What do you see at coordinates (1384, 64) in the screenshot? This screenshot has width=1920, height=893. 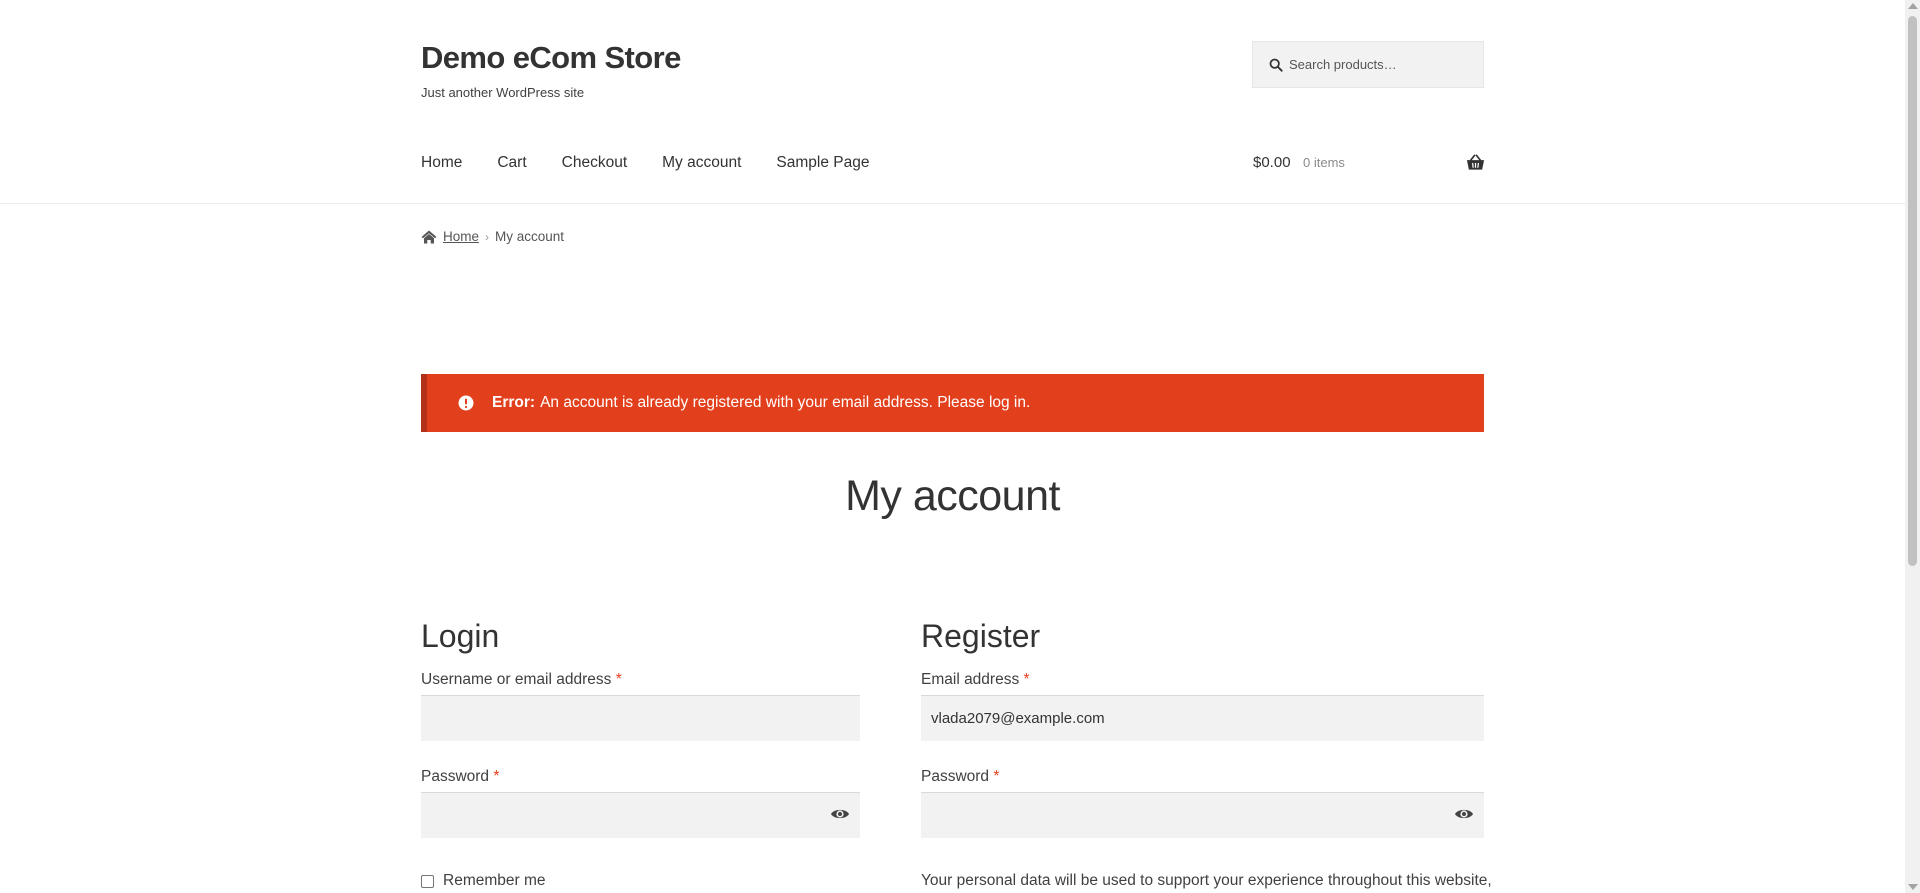 I see `search-input` at bounding box center [1384, 64].